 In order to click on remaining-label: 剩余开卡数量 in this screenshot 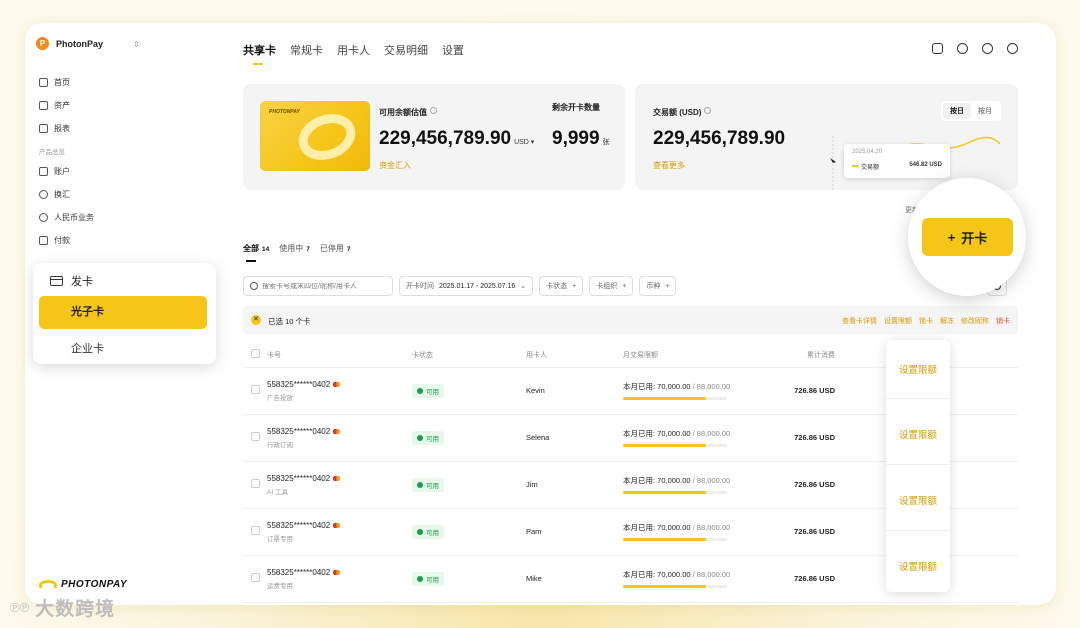, I will do `click(576, 107)`.